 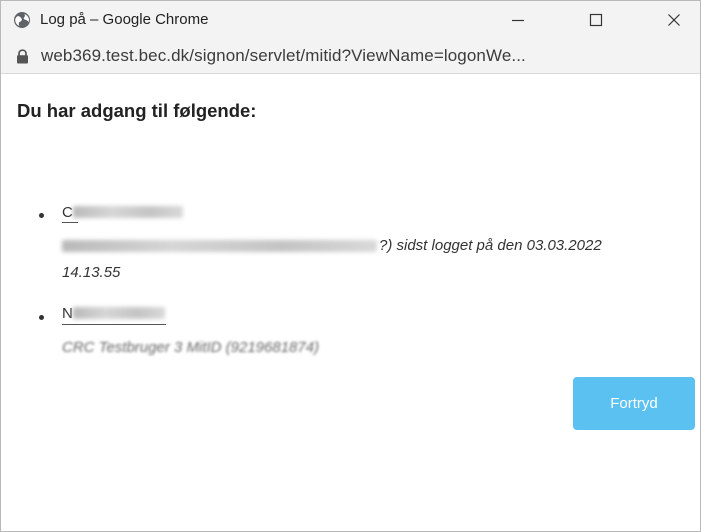 I want to click on minimize-icon, so click(x=518, y=20).